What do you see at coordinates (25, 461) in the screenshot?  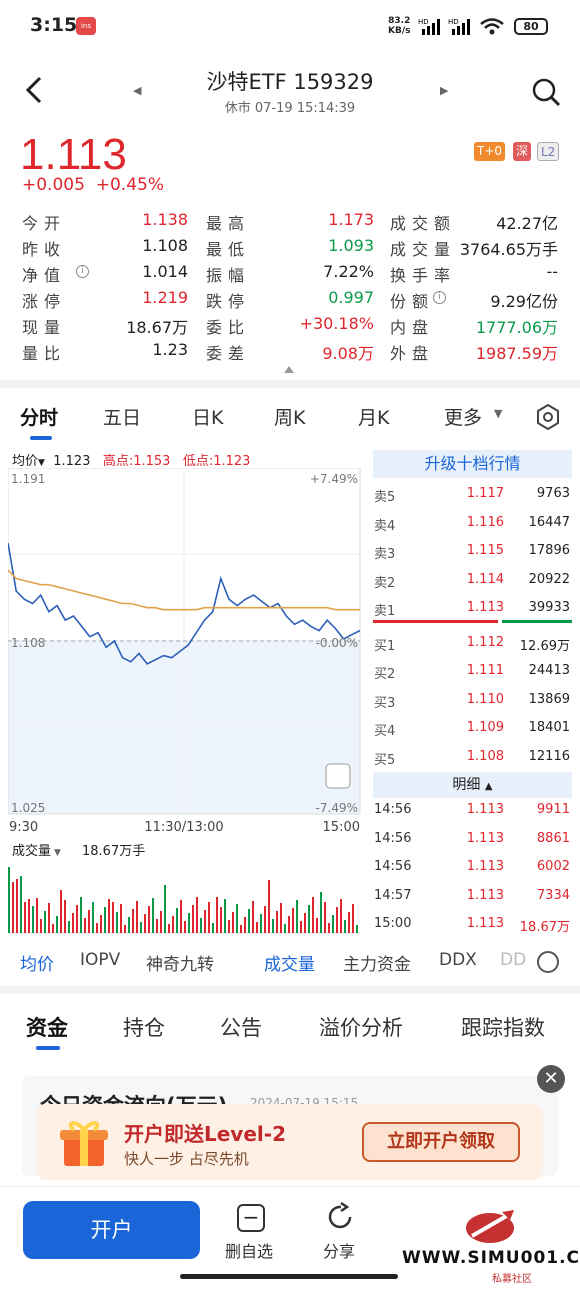 I see `avg-label: 均价` at bounding box center [25, 461].